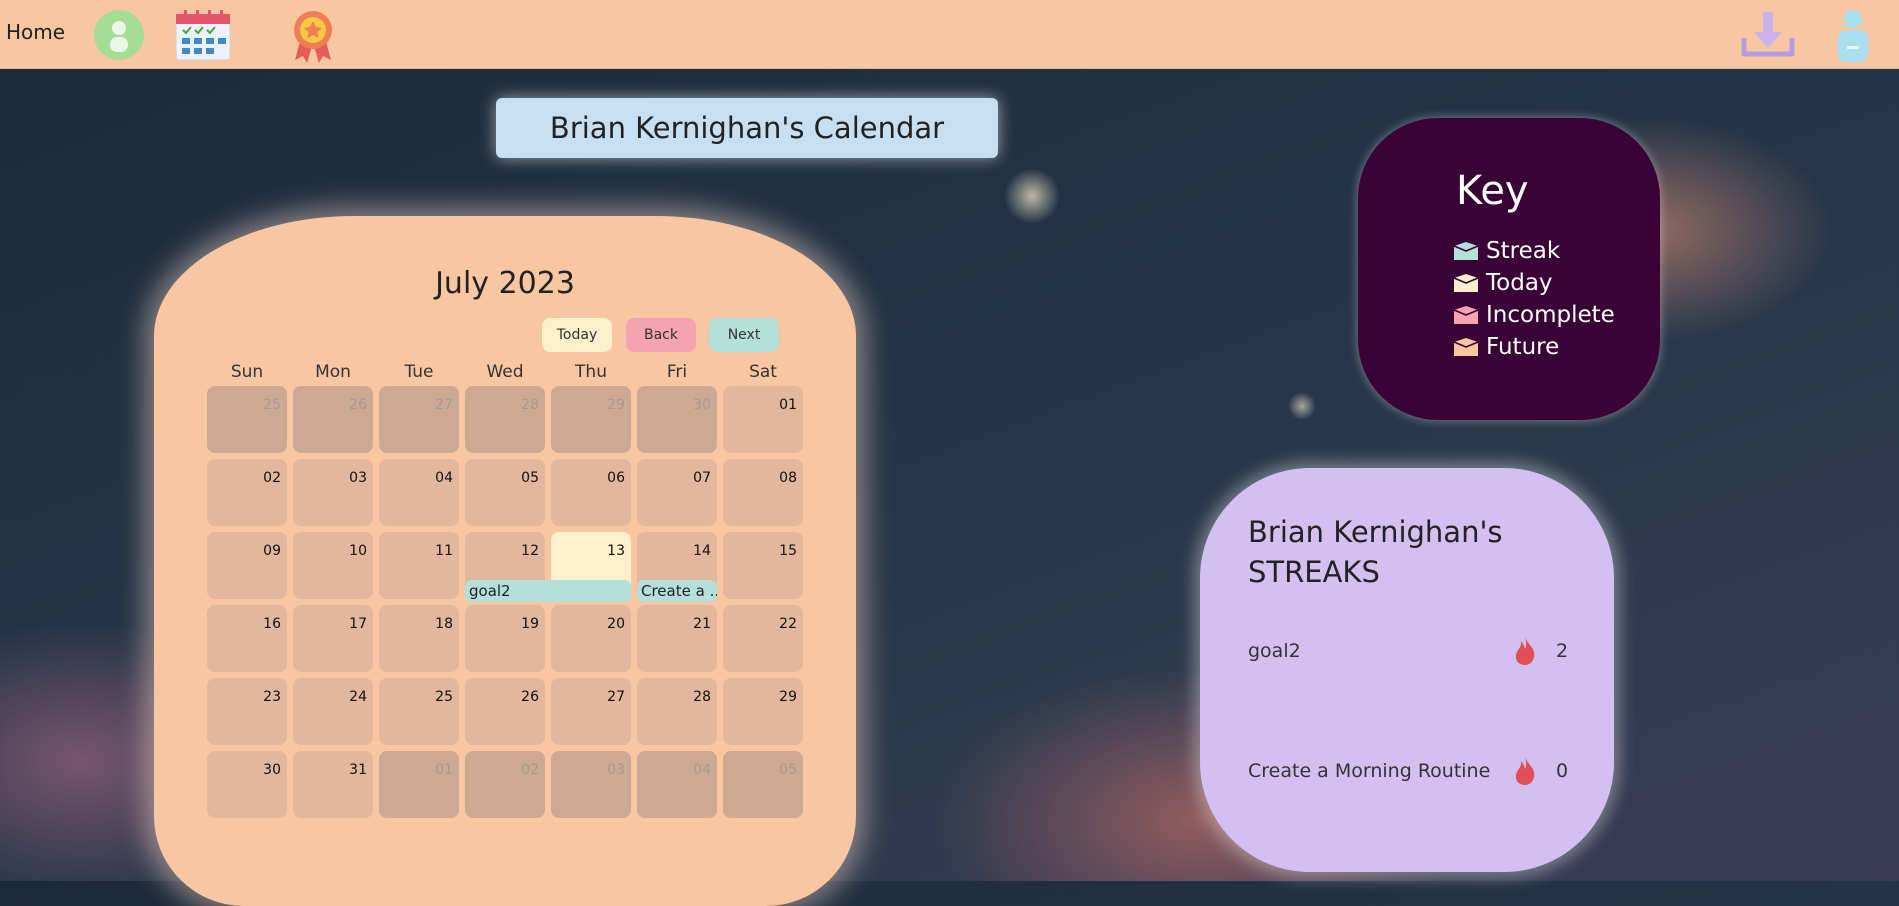 The width and height of the screenshot is (1899, 906). What do you see at coordinates (444, 551) in the screenshot?
I see `day-number: 11` at bounding box center [444, 551].